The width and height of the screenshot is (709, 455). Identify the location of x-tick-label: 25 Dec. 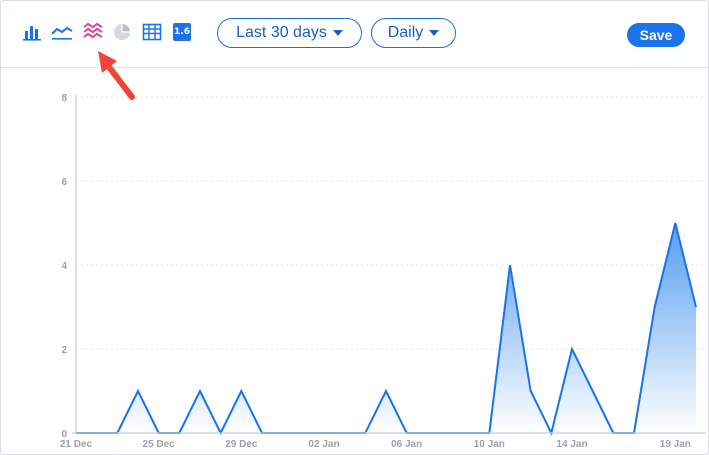
(159, 444).